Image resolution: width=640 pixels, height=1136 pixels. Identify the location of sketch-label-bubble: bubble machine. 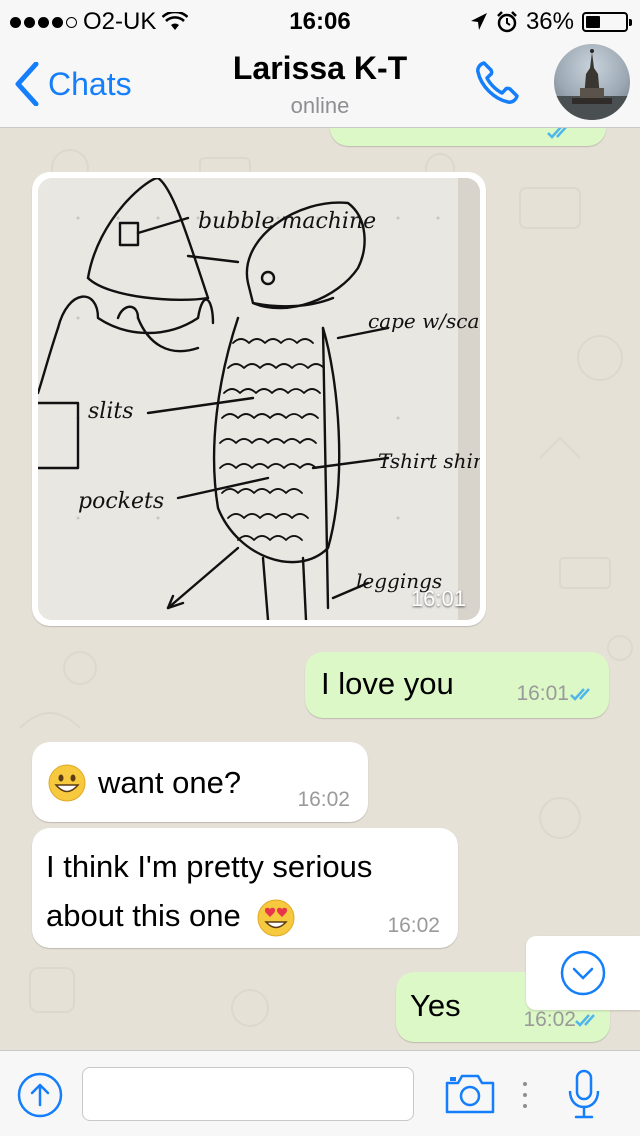
(287, 221).